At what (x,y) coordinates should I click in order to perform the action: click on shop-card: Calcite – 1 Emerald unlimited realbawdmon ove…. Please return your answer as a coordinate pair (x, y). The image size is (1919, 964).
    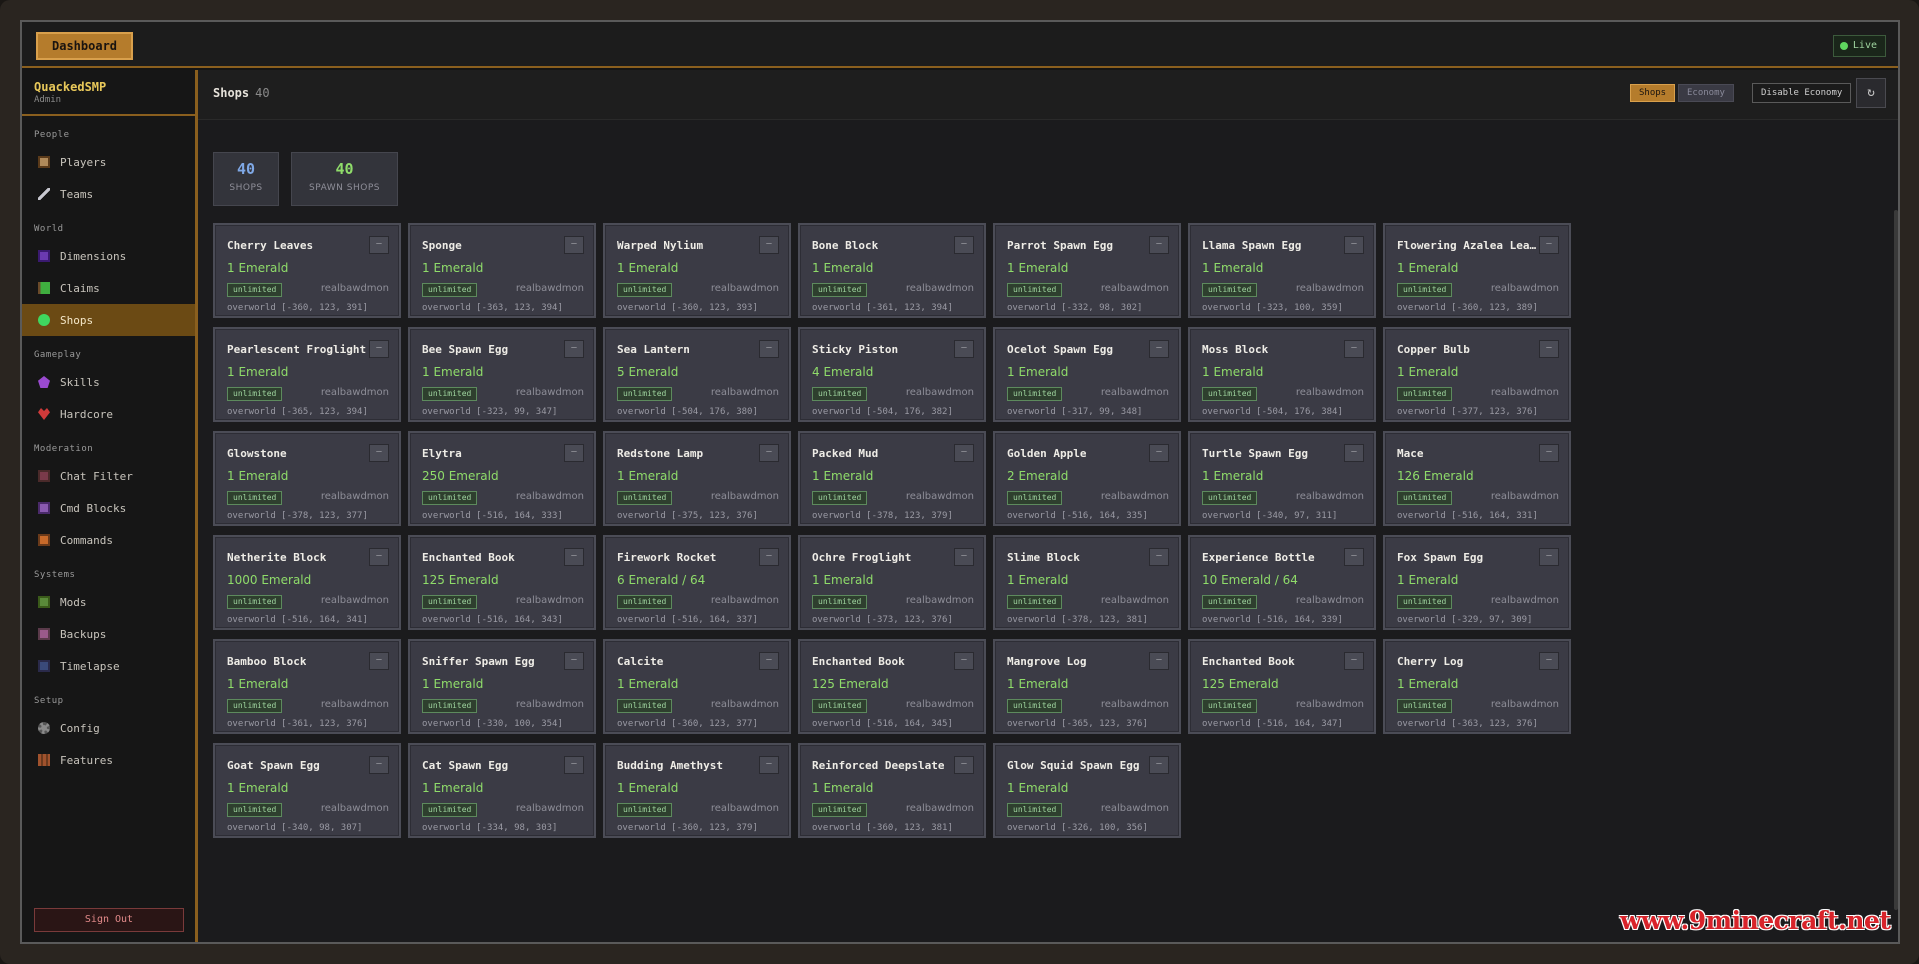
    Looking at the image, I should click on (697, 686).